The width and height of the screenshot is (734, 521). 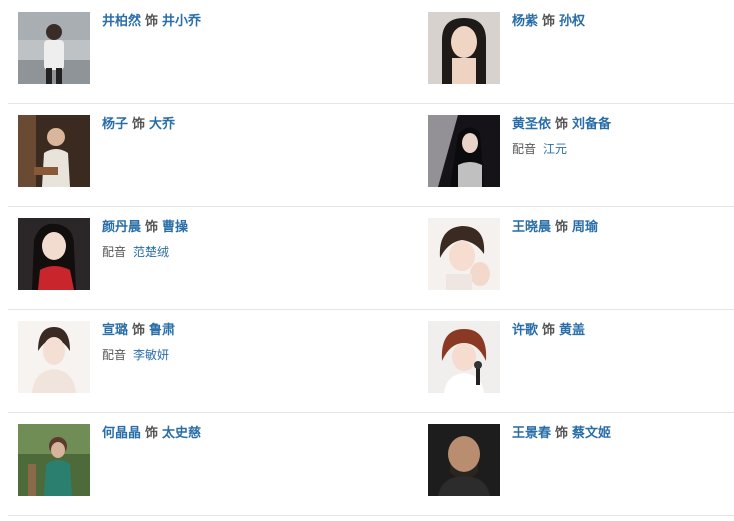 I want to click on cast-info: 井柏然饰井小乔, so click(x=232, y=22).